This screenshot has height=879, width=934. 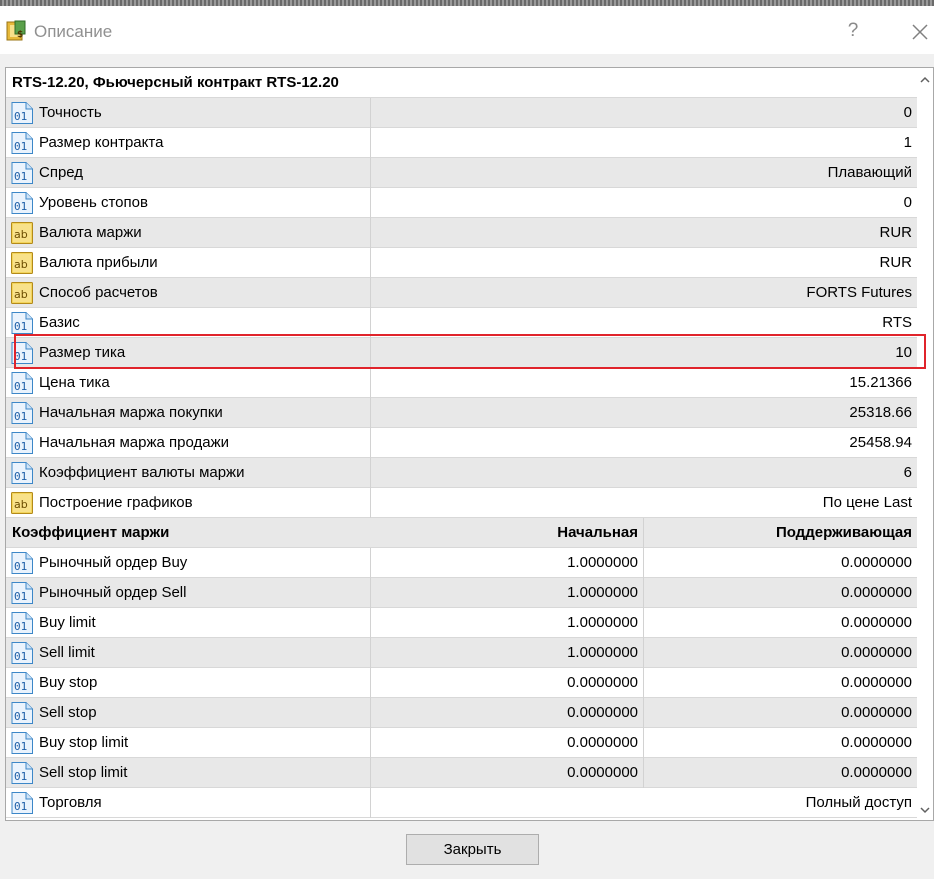 I want to click on scroll-down-icon, so click(x=925, y=808).